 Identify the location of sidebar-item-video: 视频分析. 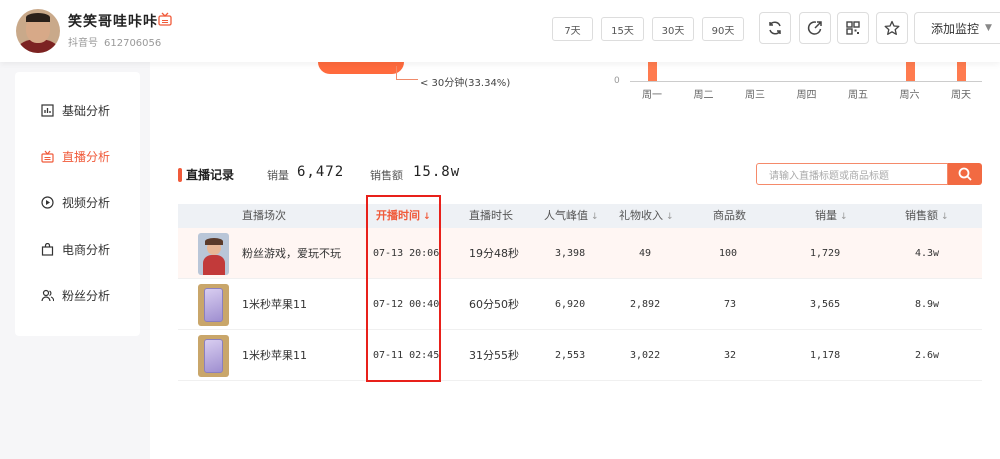
(75, 202).